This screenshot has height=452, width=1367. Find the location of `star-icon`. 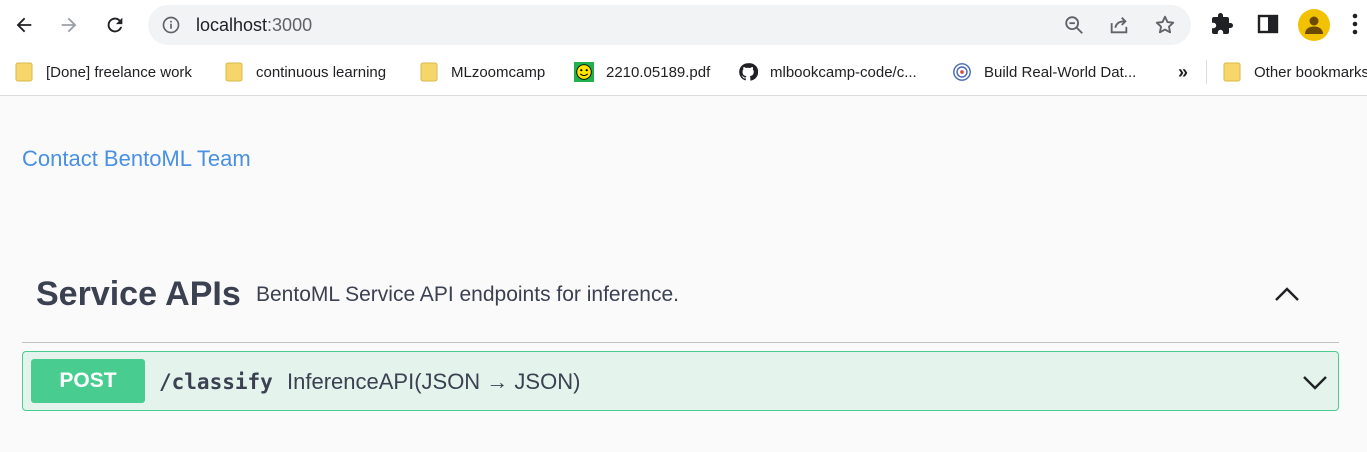

star-icon is located at coordinates (1165, 25).